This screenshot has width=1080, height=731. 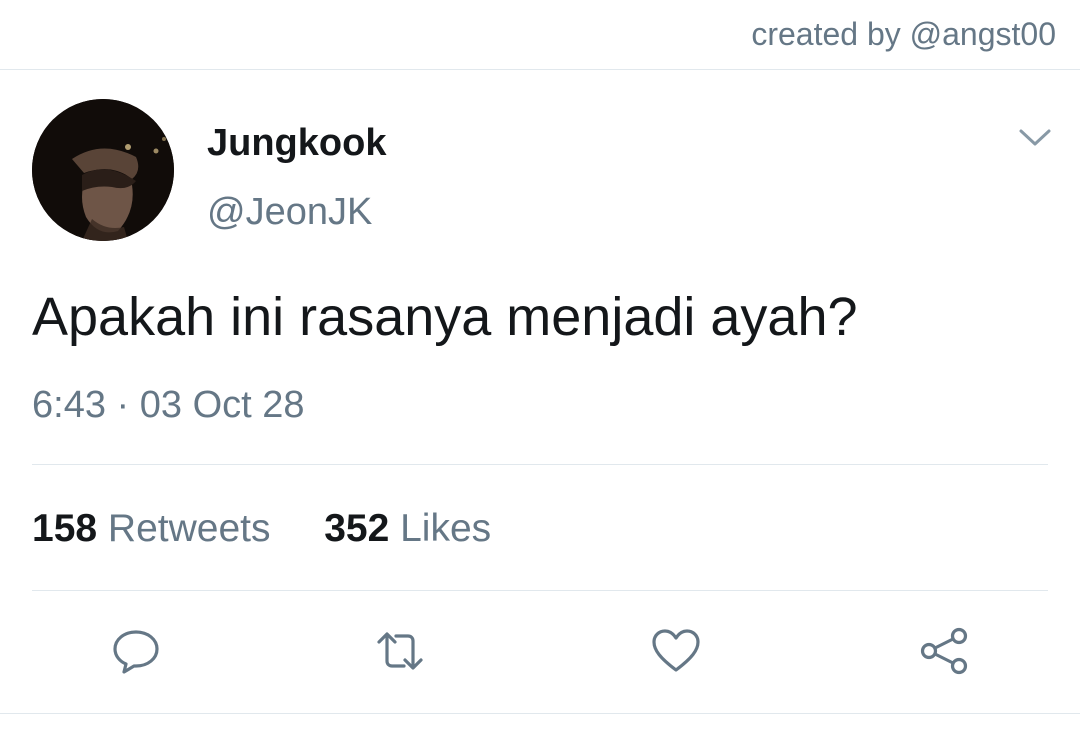 What do you see at coordinates (446, 528) in the screenshot?
I see `likes-label: Likes` at bounding box center [446, 528].